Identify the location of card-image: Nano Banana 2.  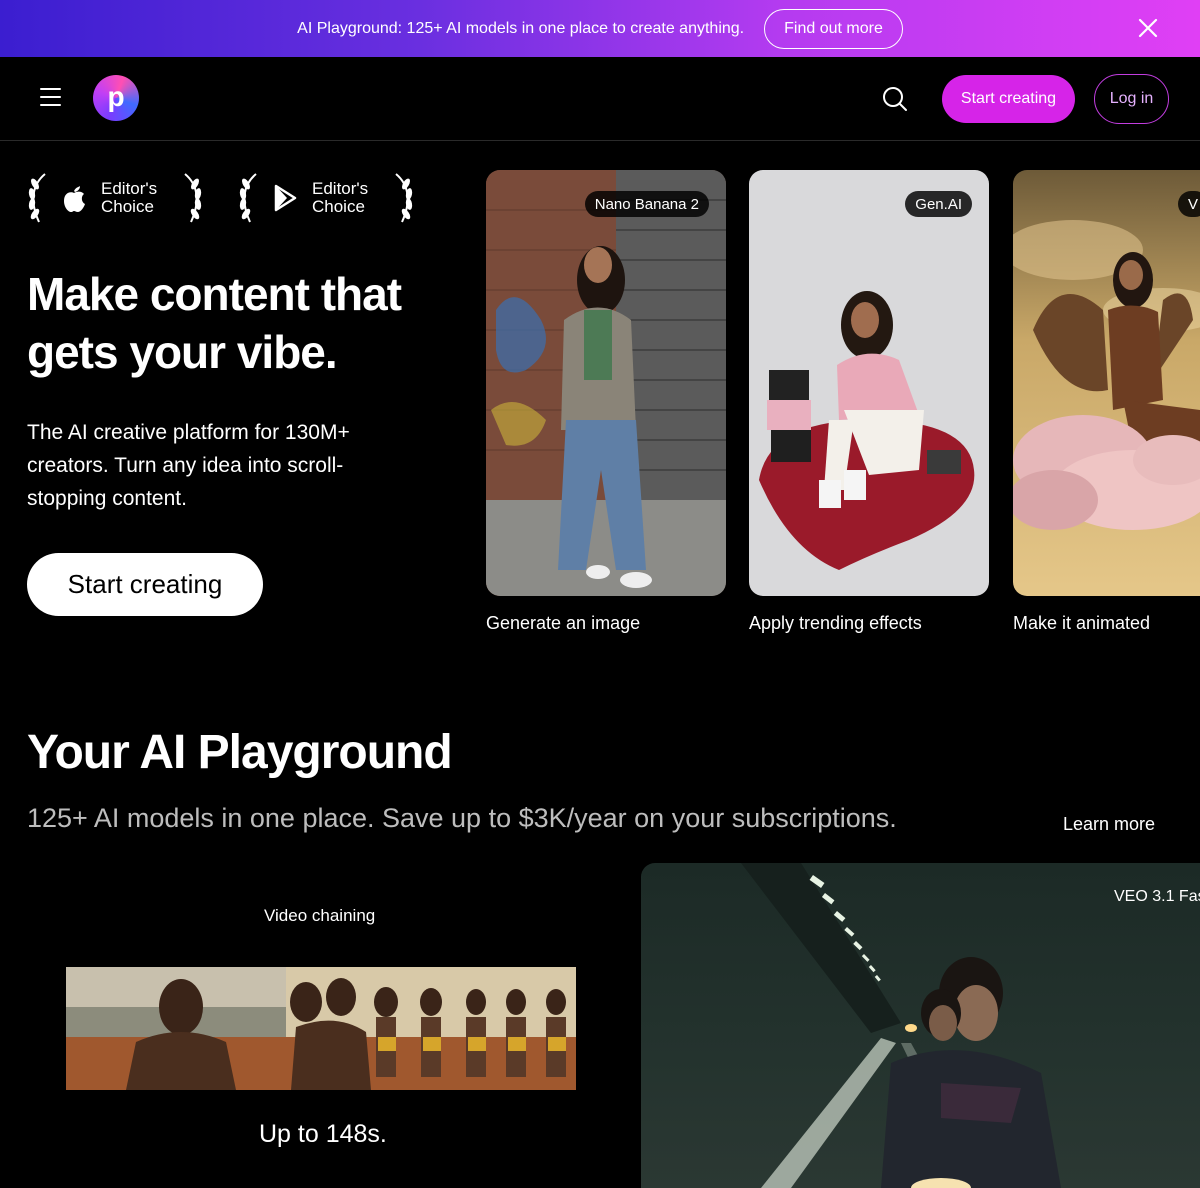
(606, 383).